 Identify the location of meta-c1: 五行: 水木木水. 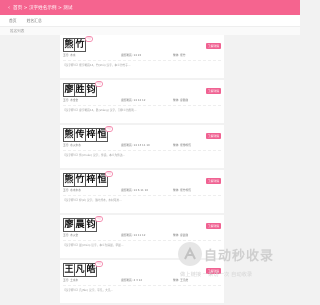
(72, 190).